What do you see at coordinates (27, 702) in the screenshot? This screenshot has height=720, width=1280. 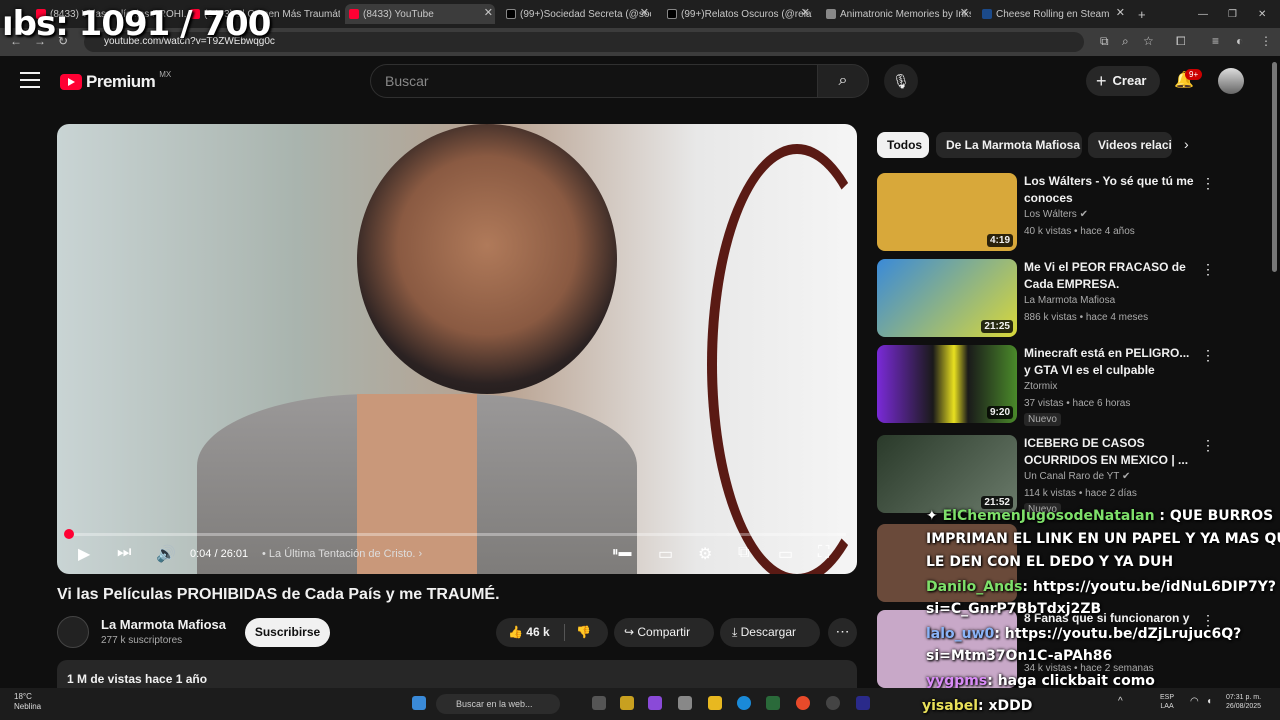 I see `weather-widget: 18°C Neblina` at bounding box center [27, 702].